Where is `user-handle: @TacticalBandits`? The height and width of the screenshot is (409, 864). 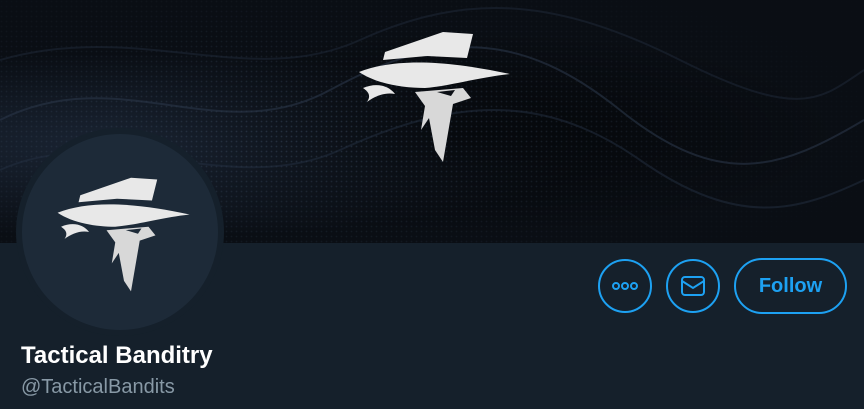 user-handle: @TacticalBandits is located at coordinates (98, 387).